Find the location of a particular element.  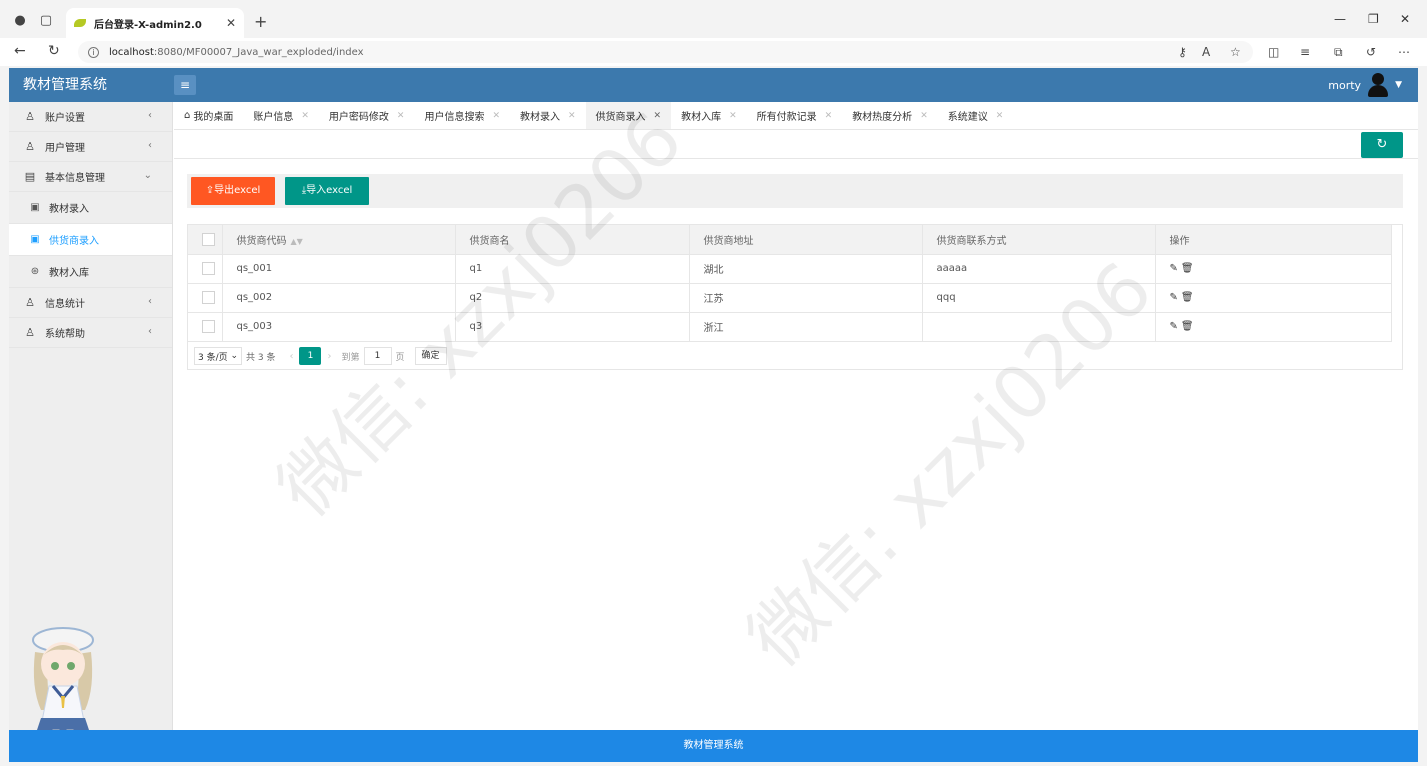

history-icon: ↺ is located at coordinates (1371, 52).